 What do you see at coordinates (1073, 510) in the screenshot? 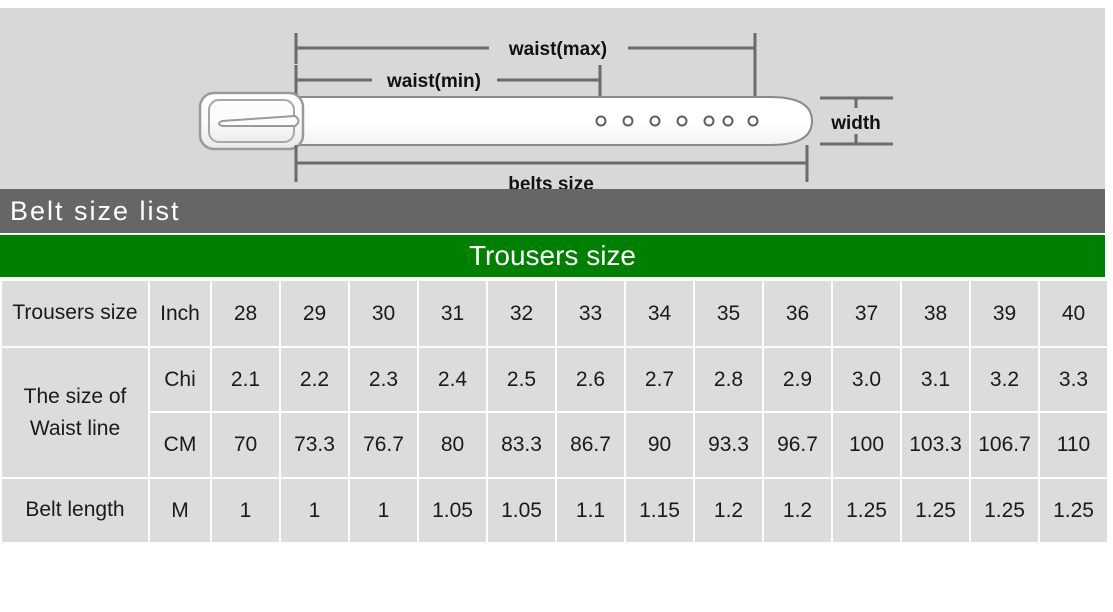
I see `cell-belt-12: 1.25` at bounding box center [1073, 510].